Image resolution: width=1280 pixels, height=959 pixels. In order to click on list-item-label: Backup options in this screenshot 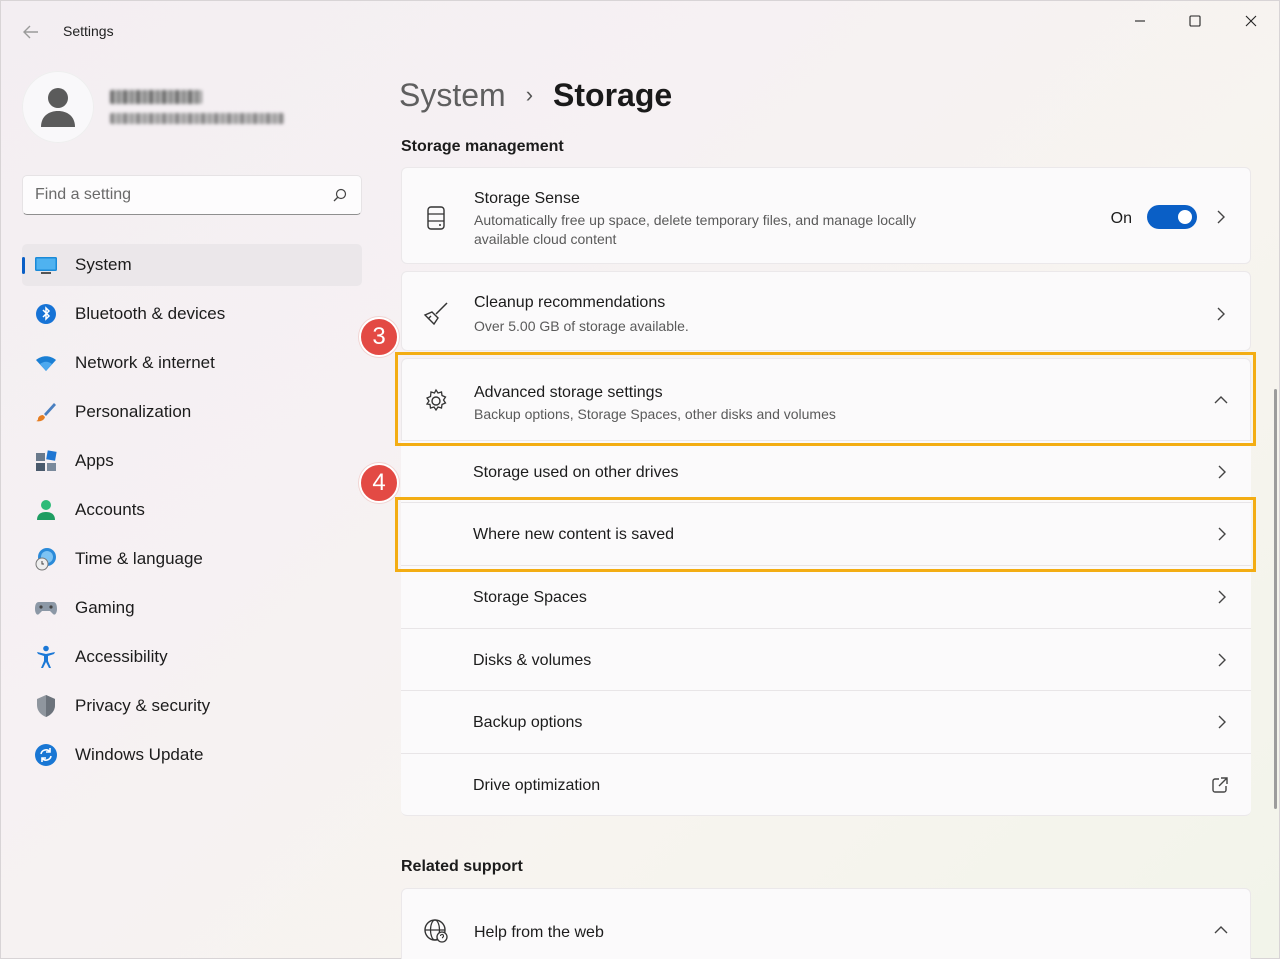, I will do `click(528, 722)`.